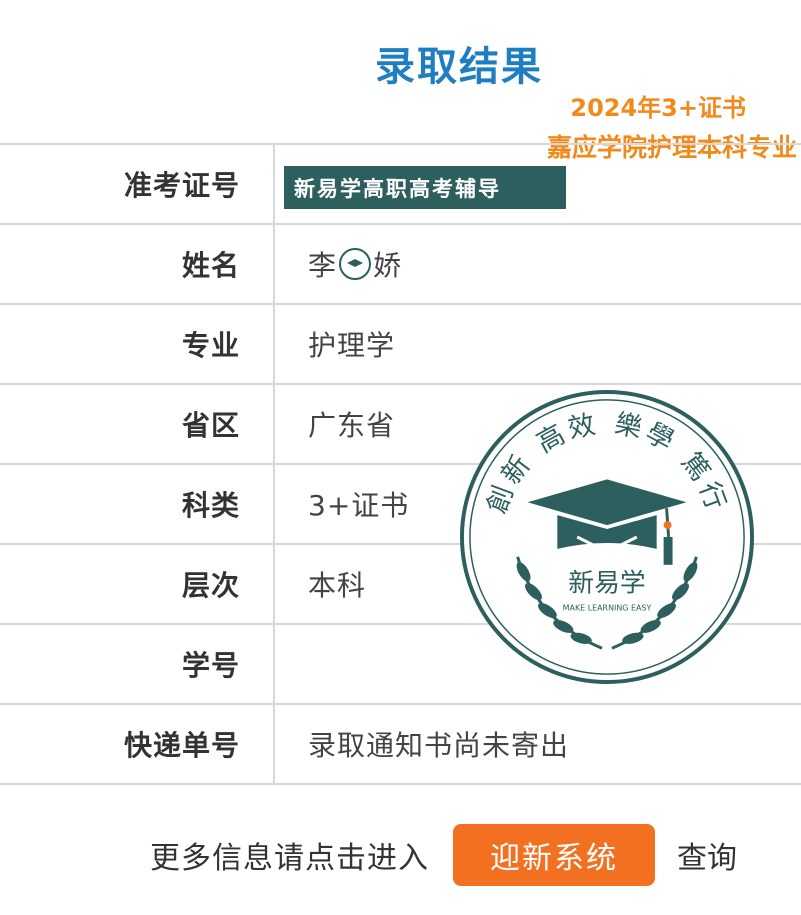  I want to click on table-row: 快递单号 录取通知书尚未寄出, so click(400, 744).